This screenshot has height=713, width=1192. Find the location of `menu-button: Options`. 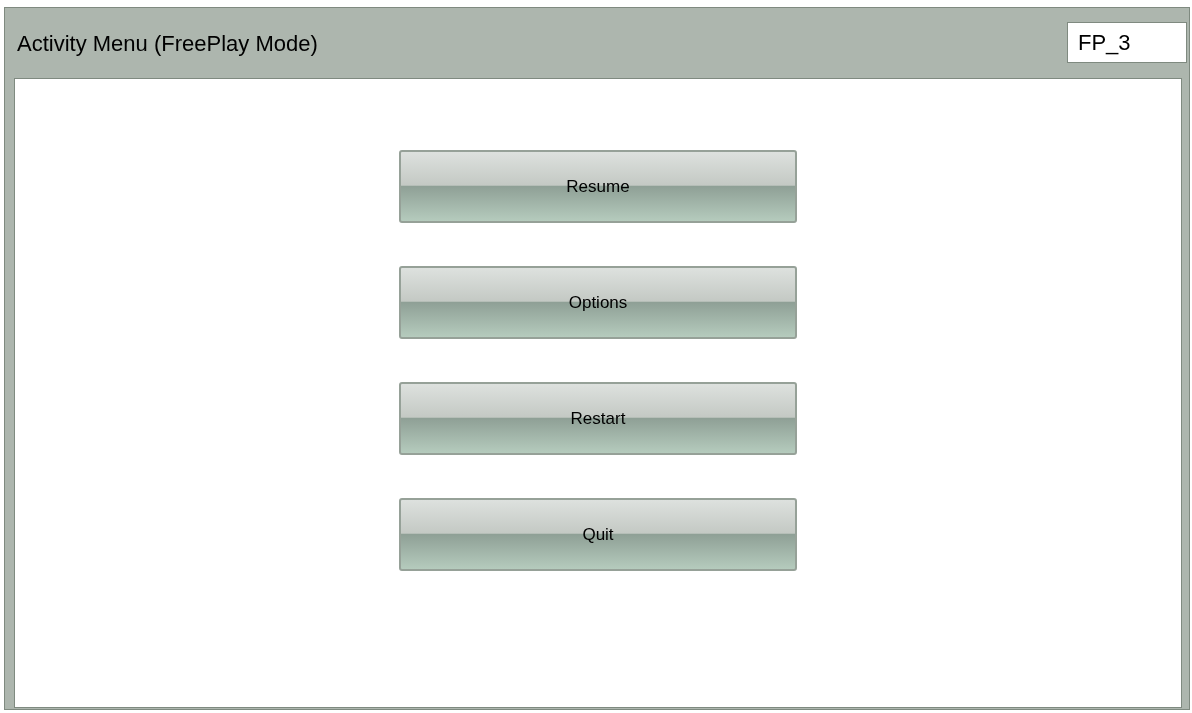

menu-button: Options is located at coordinates (598, 302).